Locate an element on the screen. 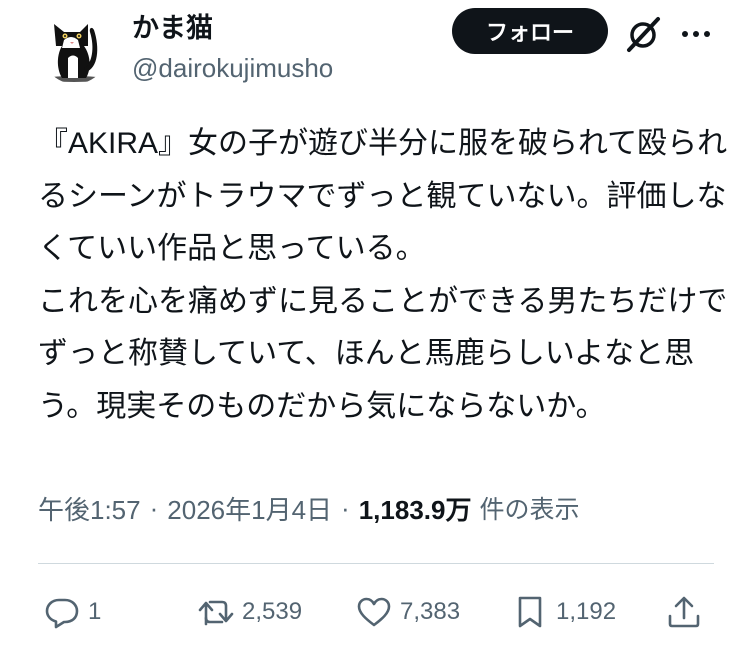  retweet-button: 2,539 is located at coordinates (250, 612).